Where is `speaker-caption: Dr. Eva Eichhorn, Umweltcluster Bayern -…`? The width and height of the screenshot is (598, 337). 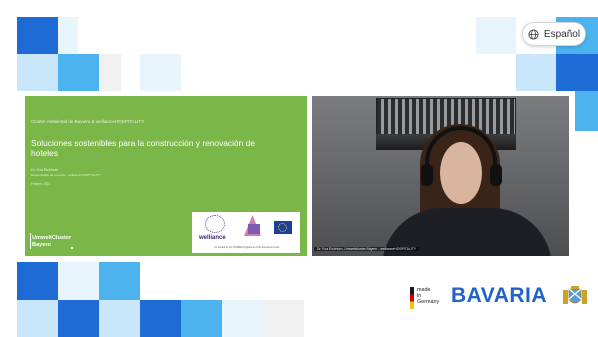 speaker-caption: Dr. Eva Eichhorn, Umweltcluster Bayern -… is located at coordinates (367, 249).